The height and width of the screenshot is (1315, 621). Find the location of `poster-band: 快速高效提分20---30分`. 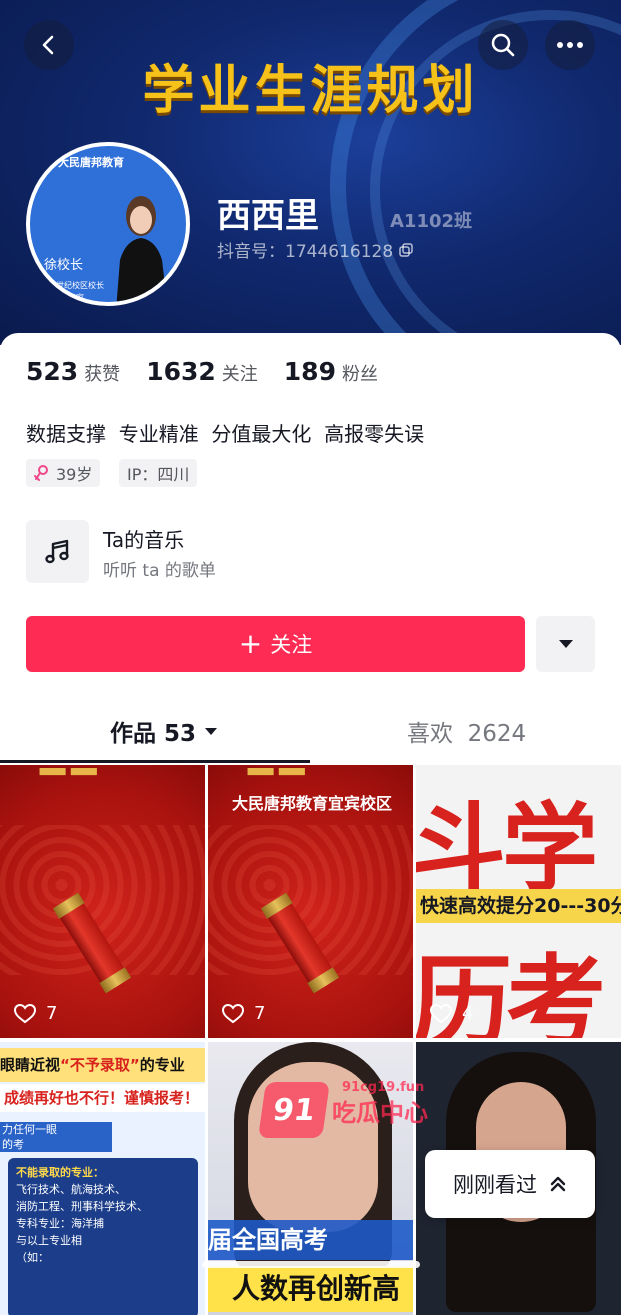

poster-band: 快速高效提分20---30分 is located at coordinates (518, 906).